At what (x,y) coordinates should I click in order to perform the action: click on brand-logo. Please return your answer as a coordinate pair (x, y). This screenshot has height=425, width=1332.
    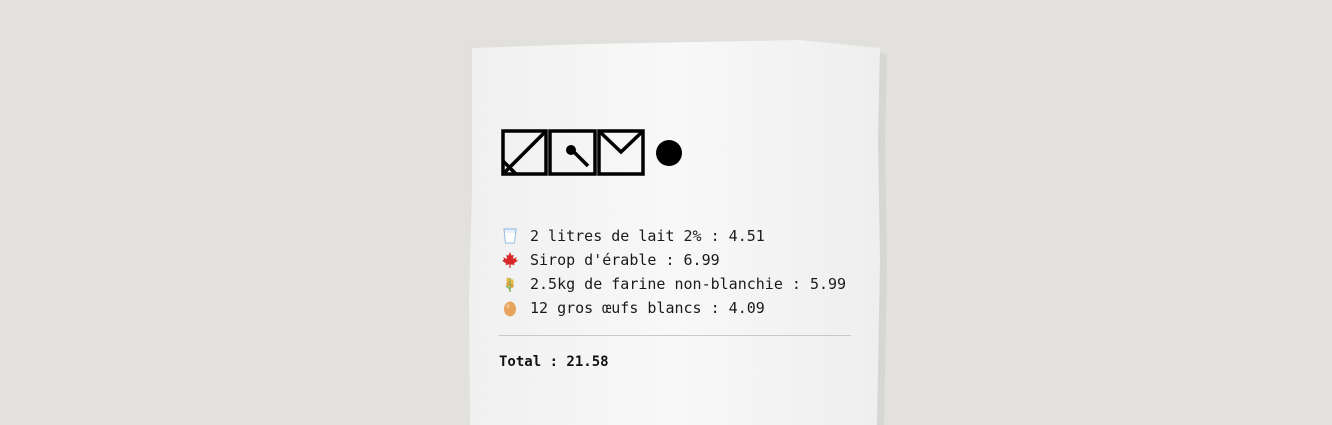
    Looking at the image, I should click on (591, 152).